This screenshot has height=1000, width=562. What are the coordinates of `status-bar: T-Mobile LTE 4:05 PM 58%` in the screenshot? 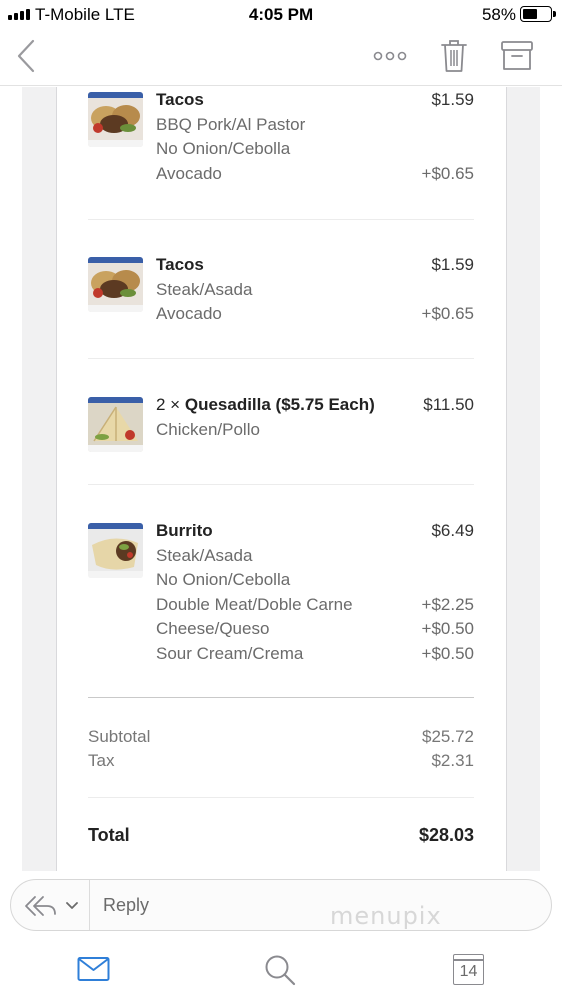 It's located at (281, 15).